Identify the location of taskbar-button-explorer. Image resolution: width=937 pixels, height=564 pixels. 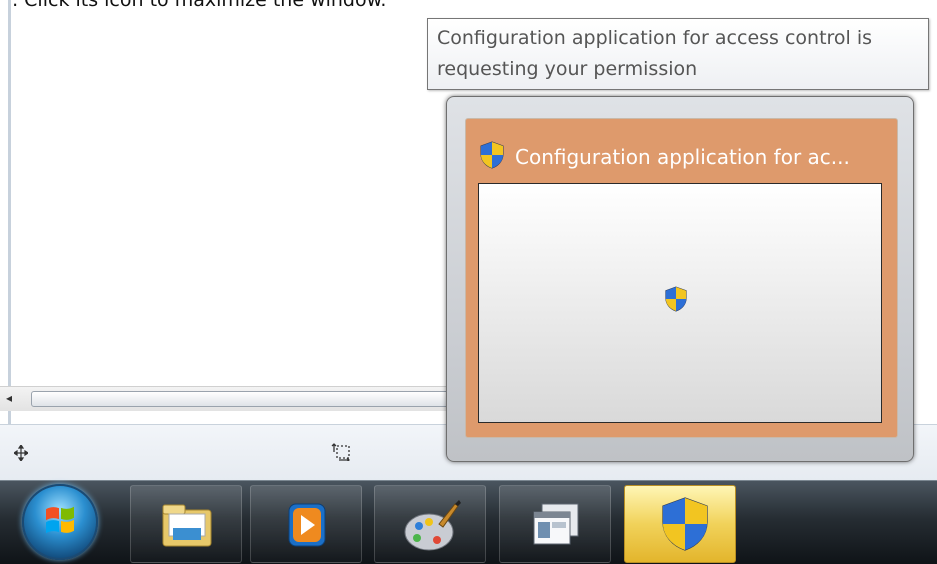
(186, 524).